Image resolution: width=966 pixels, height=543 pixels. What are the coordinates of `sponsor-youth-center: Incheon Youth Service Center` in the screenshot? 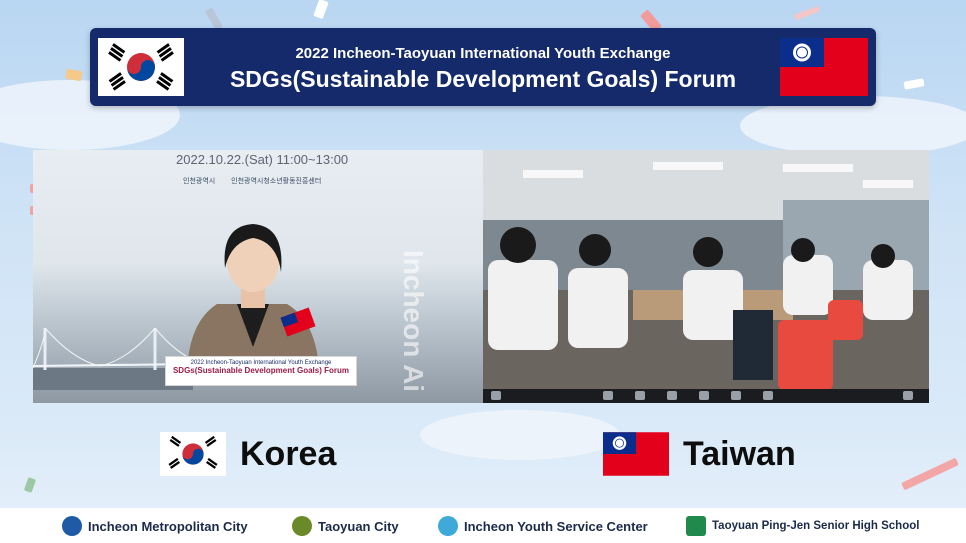 It's located at (543, 526).